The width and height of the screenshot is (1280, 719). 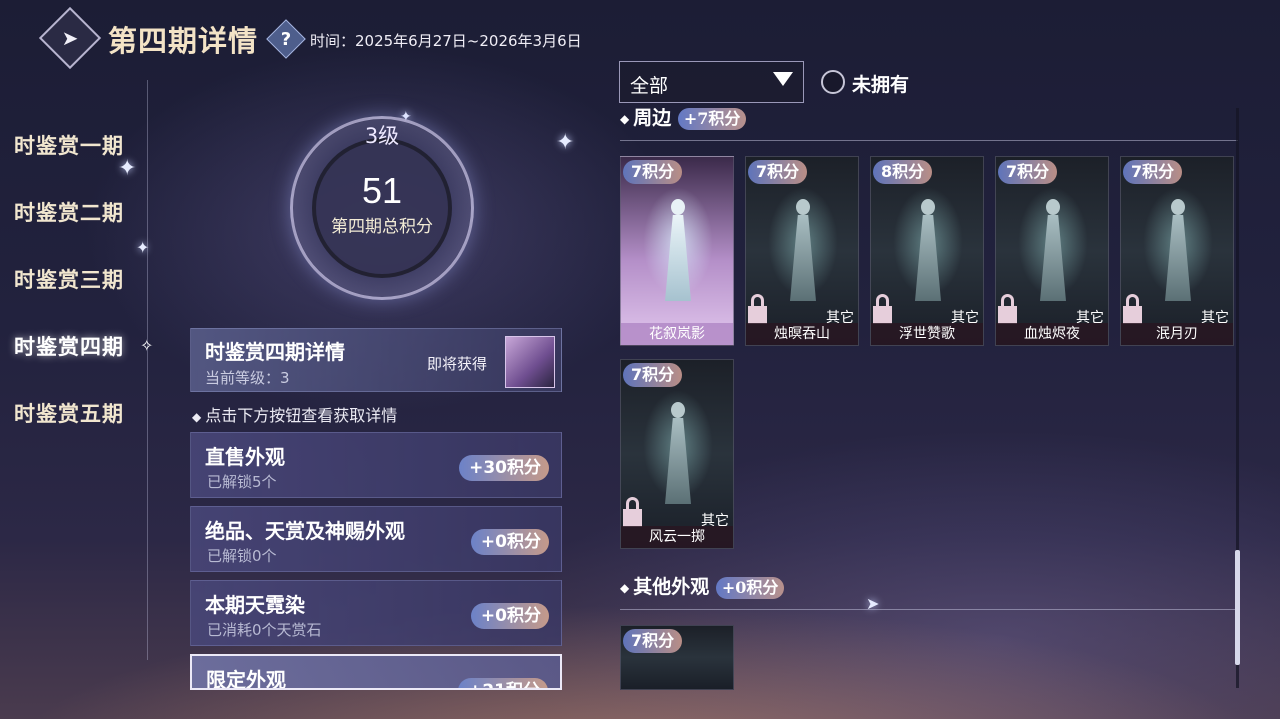 What do you see at coordinates (376, 465) in the screenshot?
I see `category-direct-sale: 直售外观 已解锁5个 +30积分` at bounding box center [376, 465].